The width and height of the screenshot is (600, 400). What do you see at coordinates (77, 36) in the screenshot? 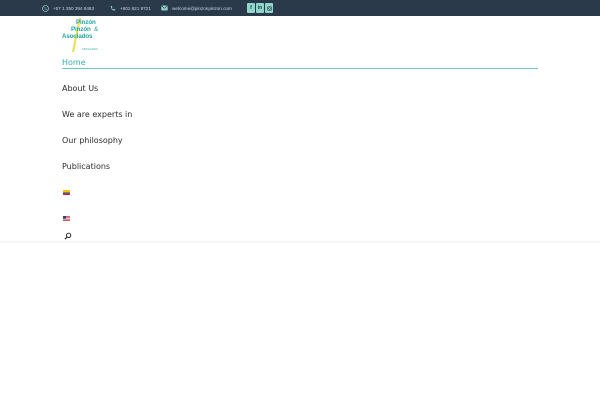
I see `logo-line-3: Asociados` at bounding box center [77, 36].